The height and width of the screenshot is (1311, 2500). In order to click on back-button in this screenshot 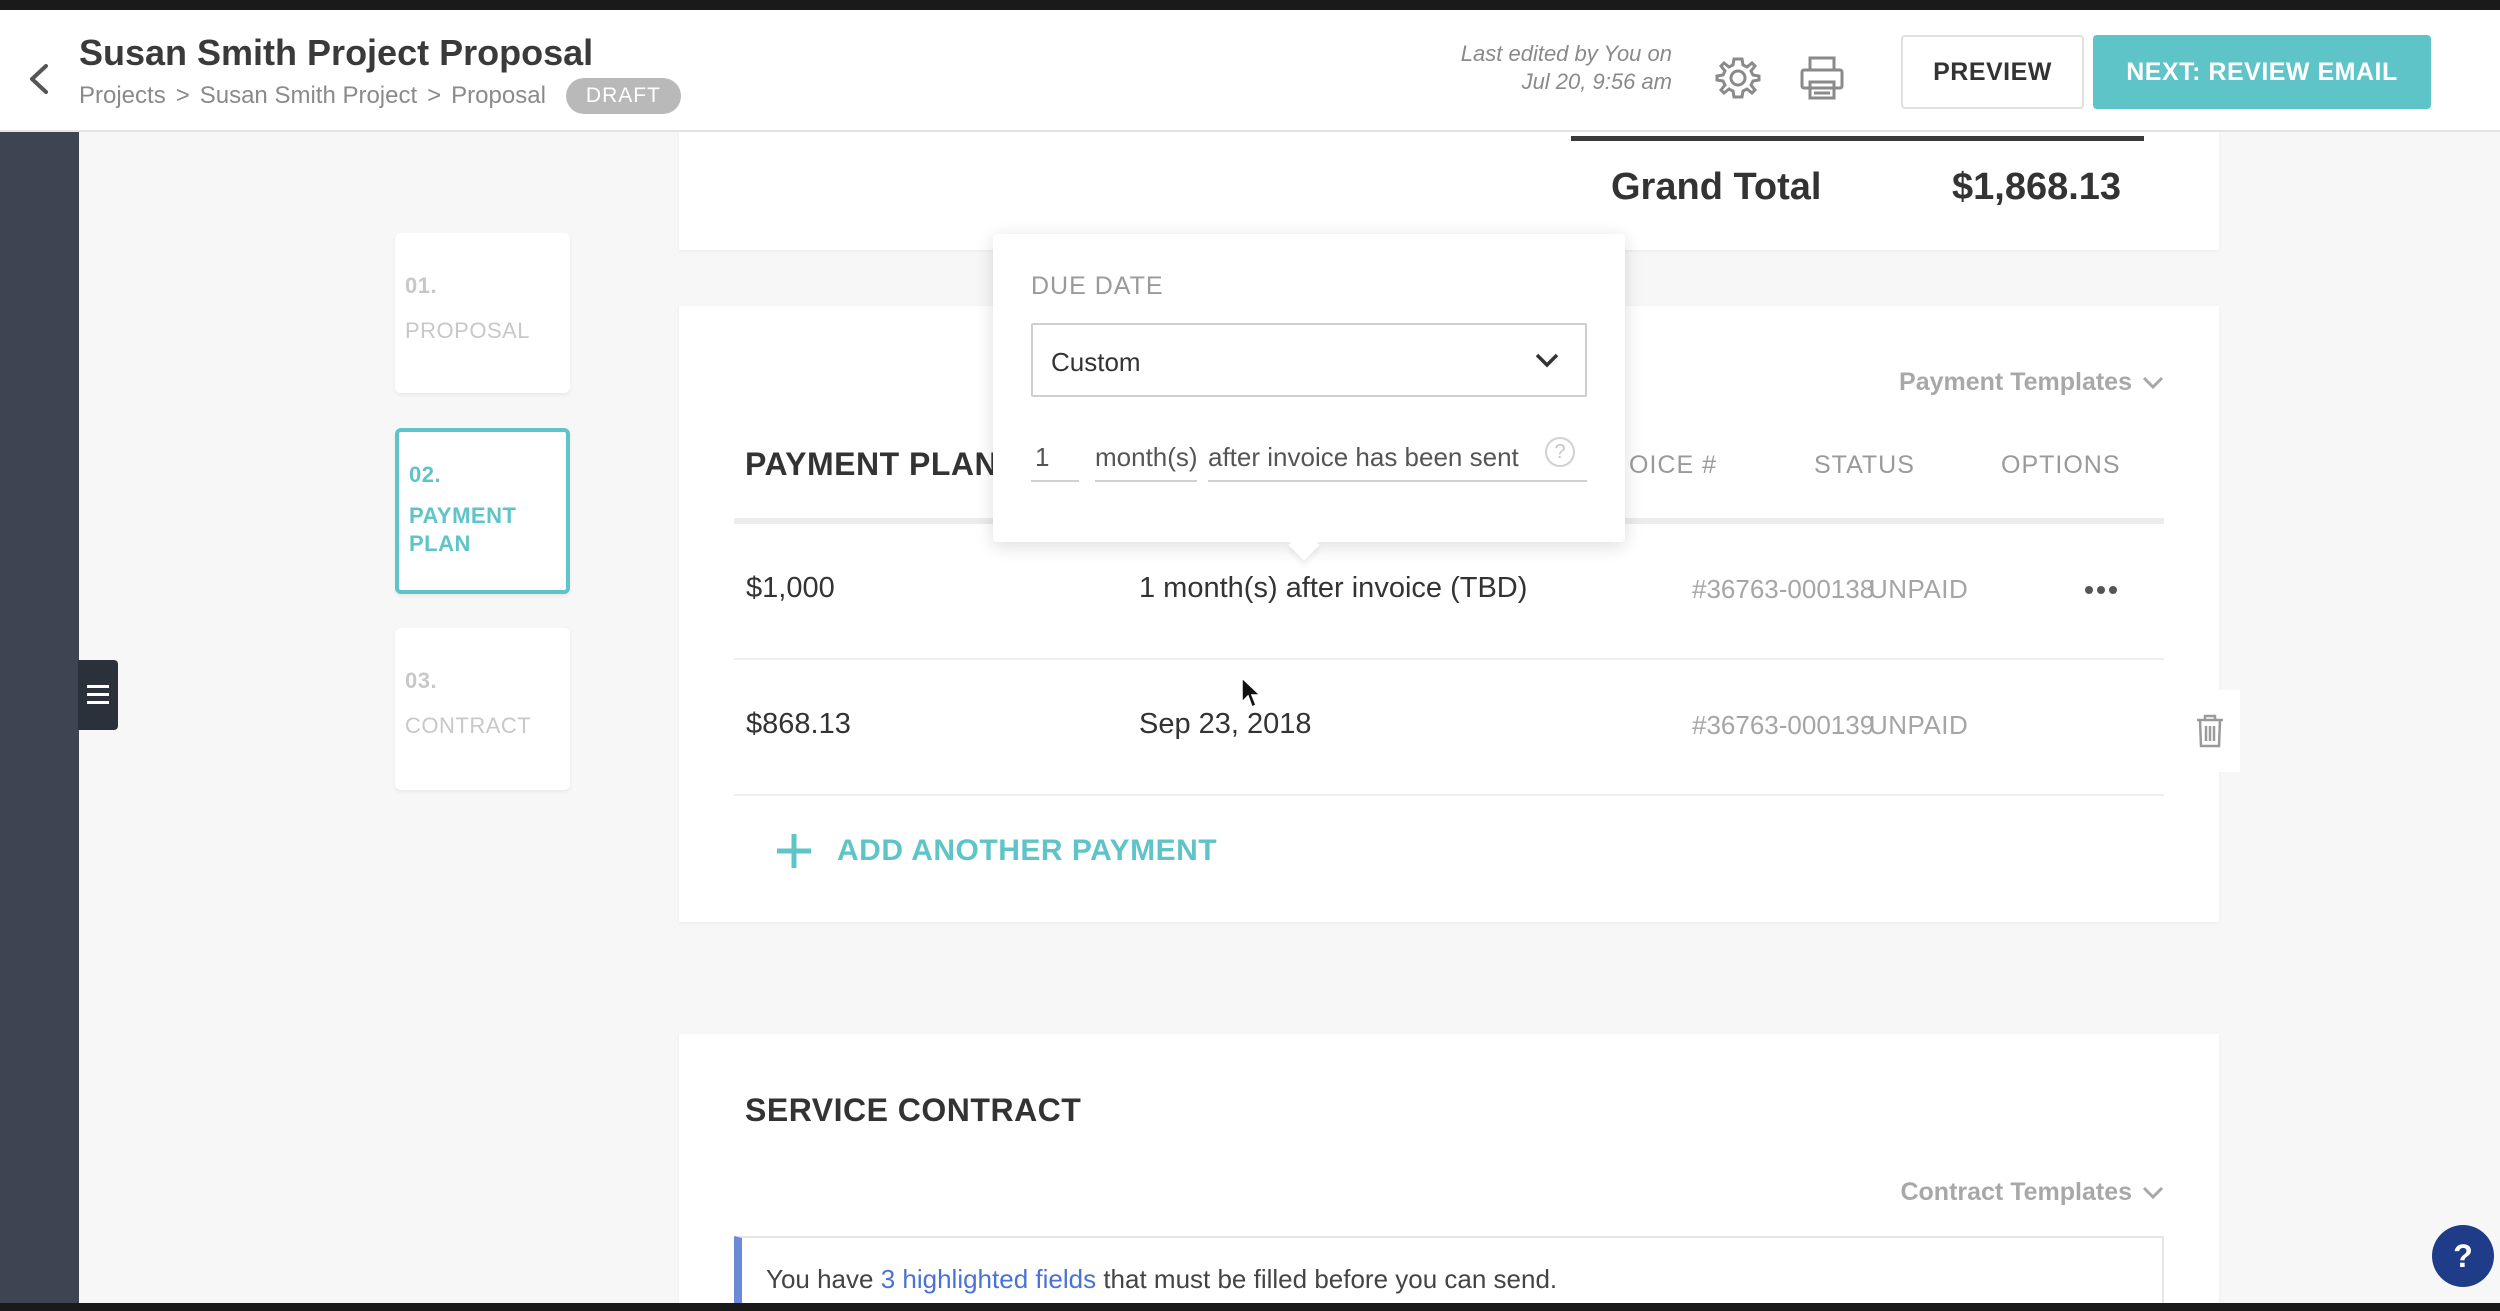, I will do `click(40, 79)`.